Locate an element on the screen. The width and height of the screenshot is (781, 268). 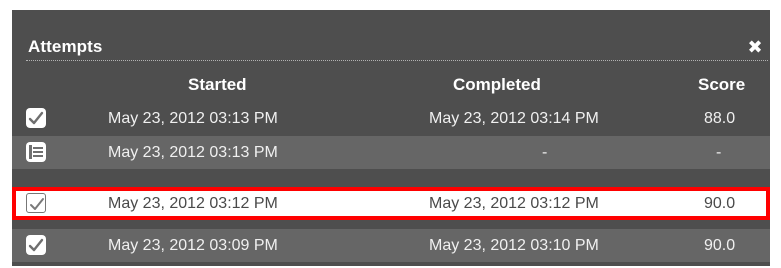
in-progress-document-icon is located at coordinates (36, 152).